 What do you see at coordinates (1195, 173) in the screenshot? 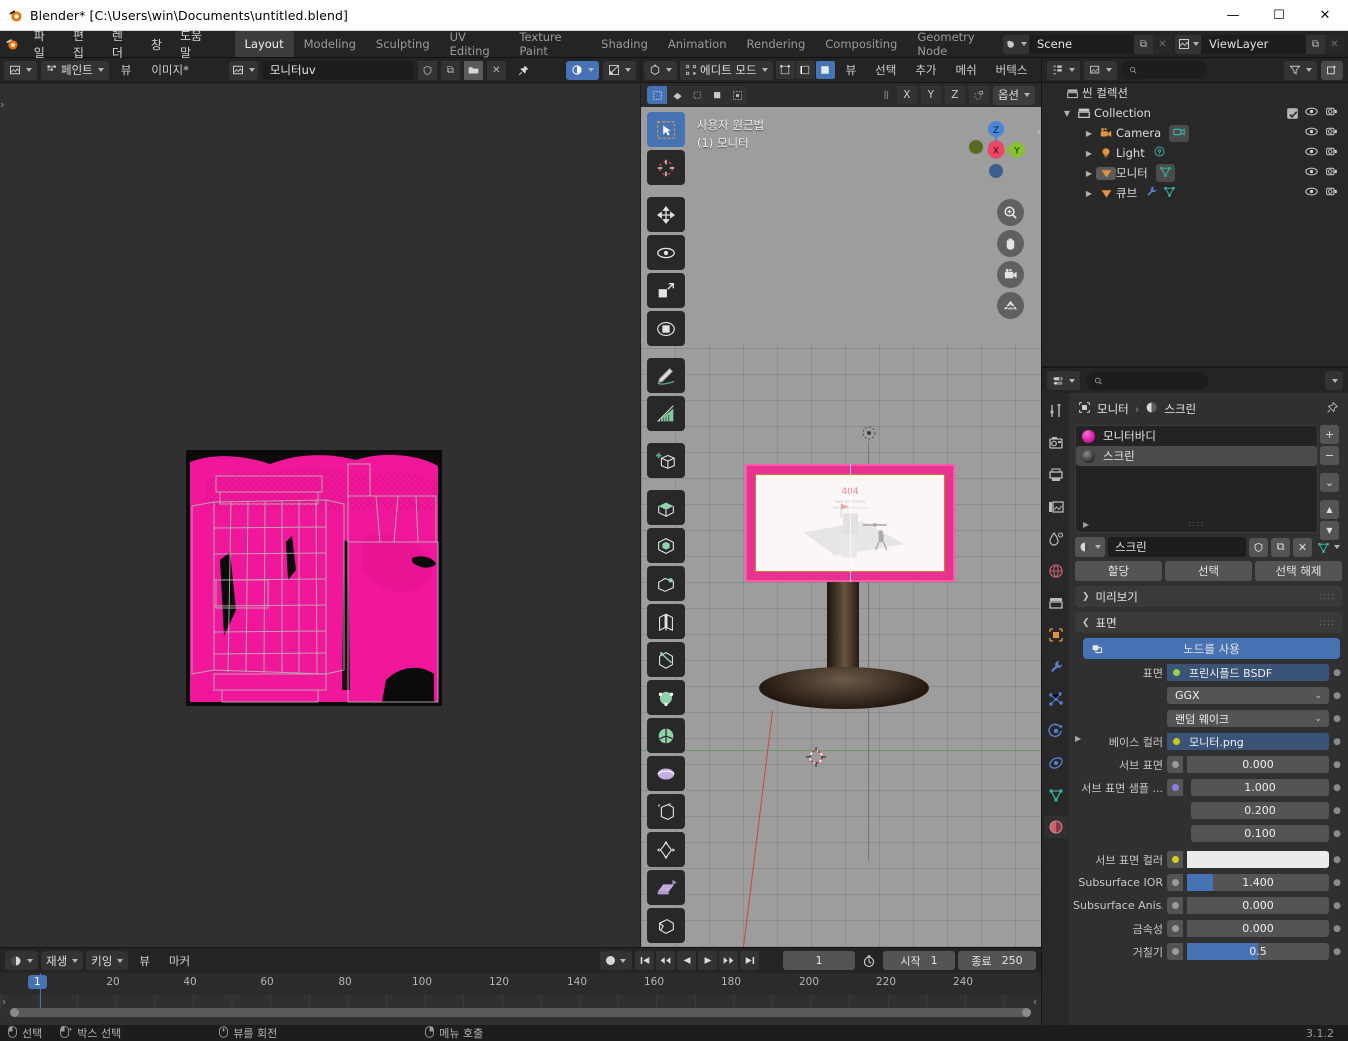
I see `outliner-item-monitor: ▶ 모니터` at bounding box center [1195, 173].